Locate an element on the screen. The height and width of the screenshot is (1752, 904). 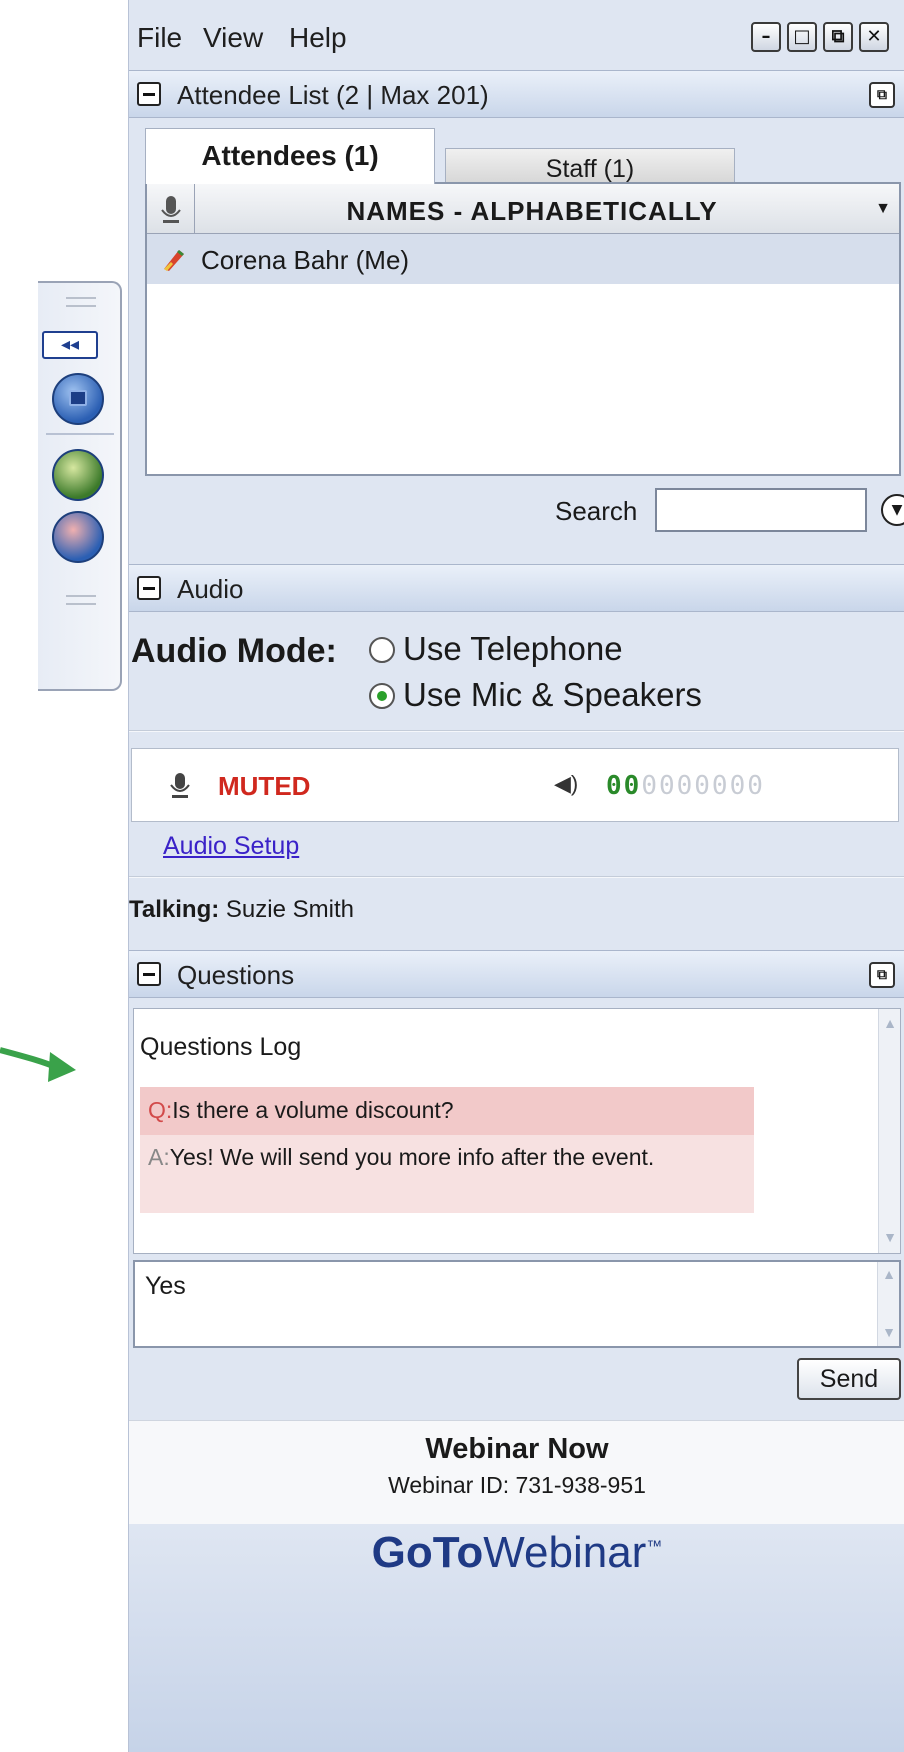
level-active: 00 is located at coordinates (624, 786).